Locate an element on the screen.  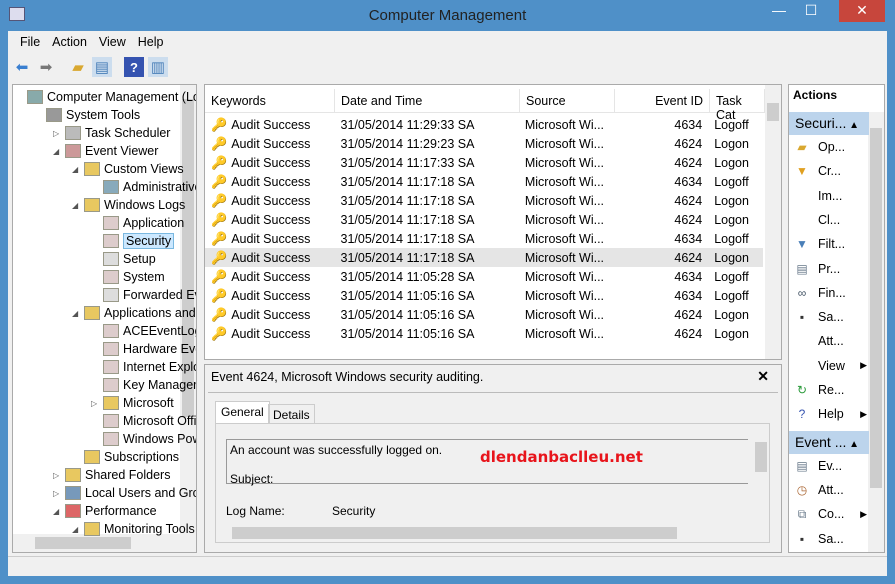
close-button: ✕ is located at coordinates (862, 11).